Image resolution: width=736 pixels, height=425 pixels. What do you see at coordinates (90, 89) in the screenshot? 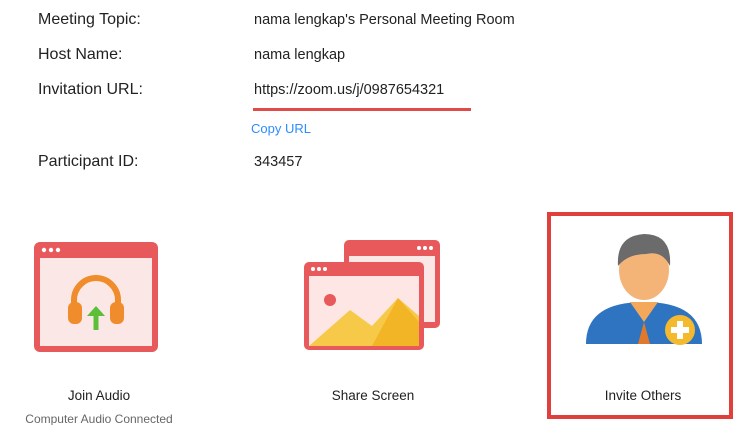
I see `invitation-url-label: Invitation URL:` at bounding box center [90, 89].